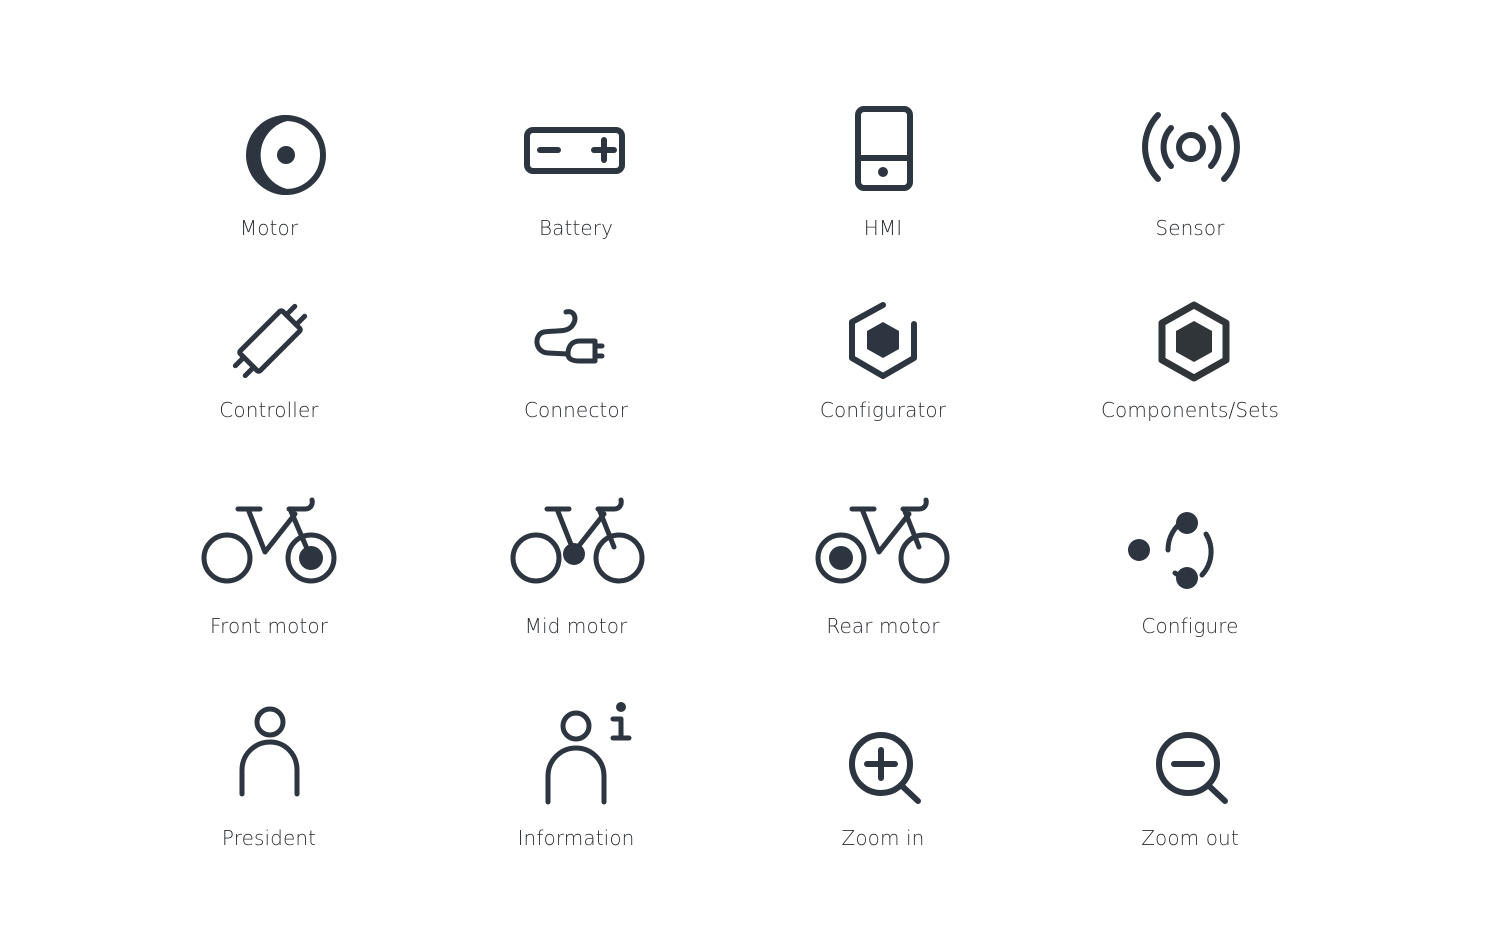  What do you see at coordinates (576, 370) in the screenshot?
I see `icon-tile-connector: Connector` at bounding box center [576, 370].